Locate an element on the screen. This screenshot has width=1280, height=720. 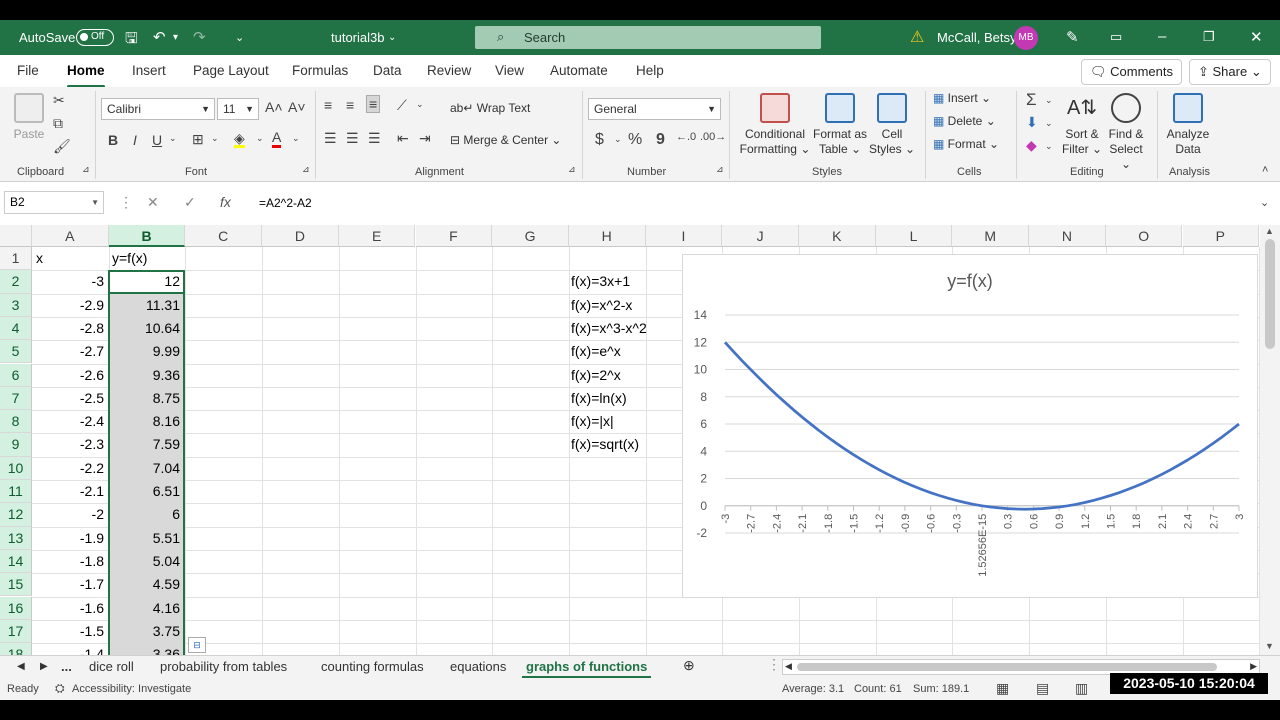
sheet-tab-graphs: graphs of functions is located at coordinates (586, 668).